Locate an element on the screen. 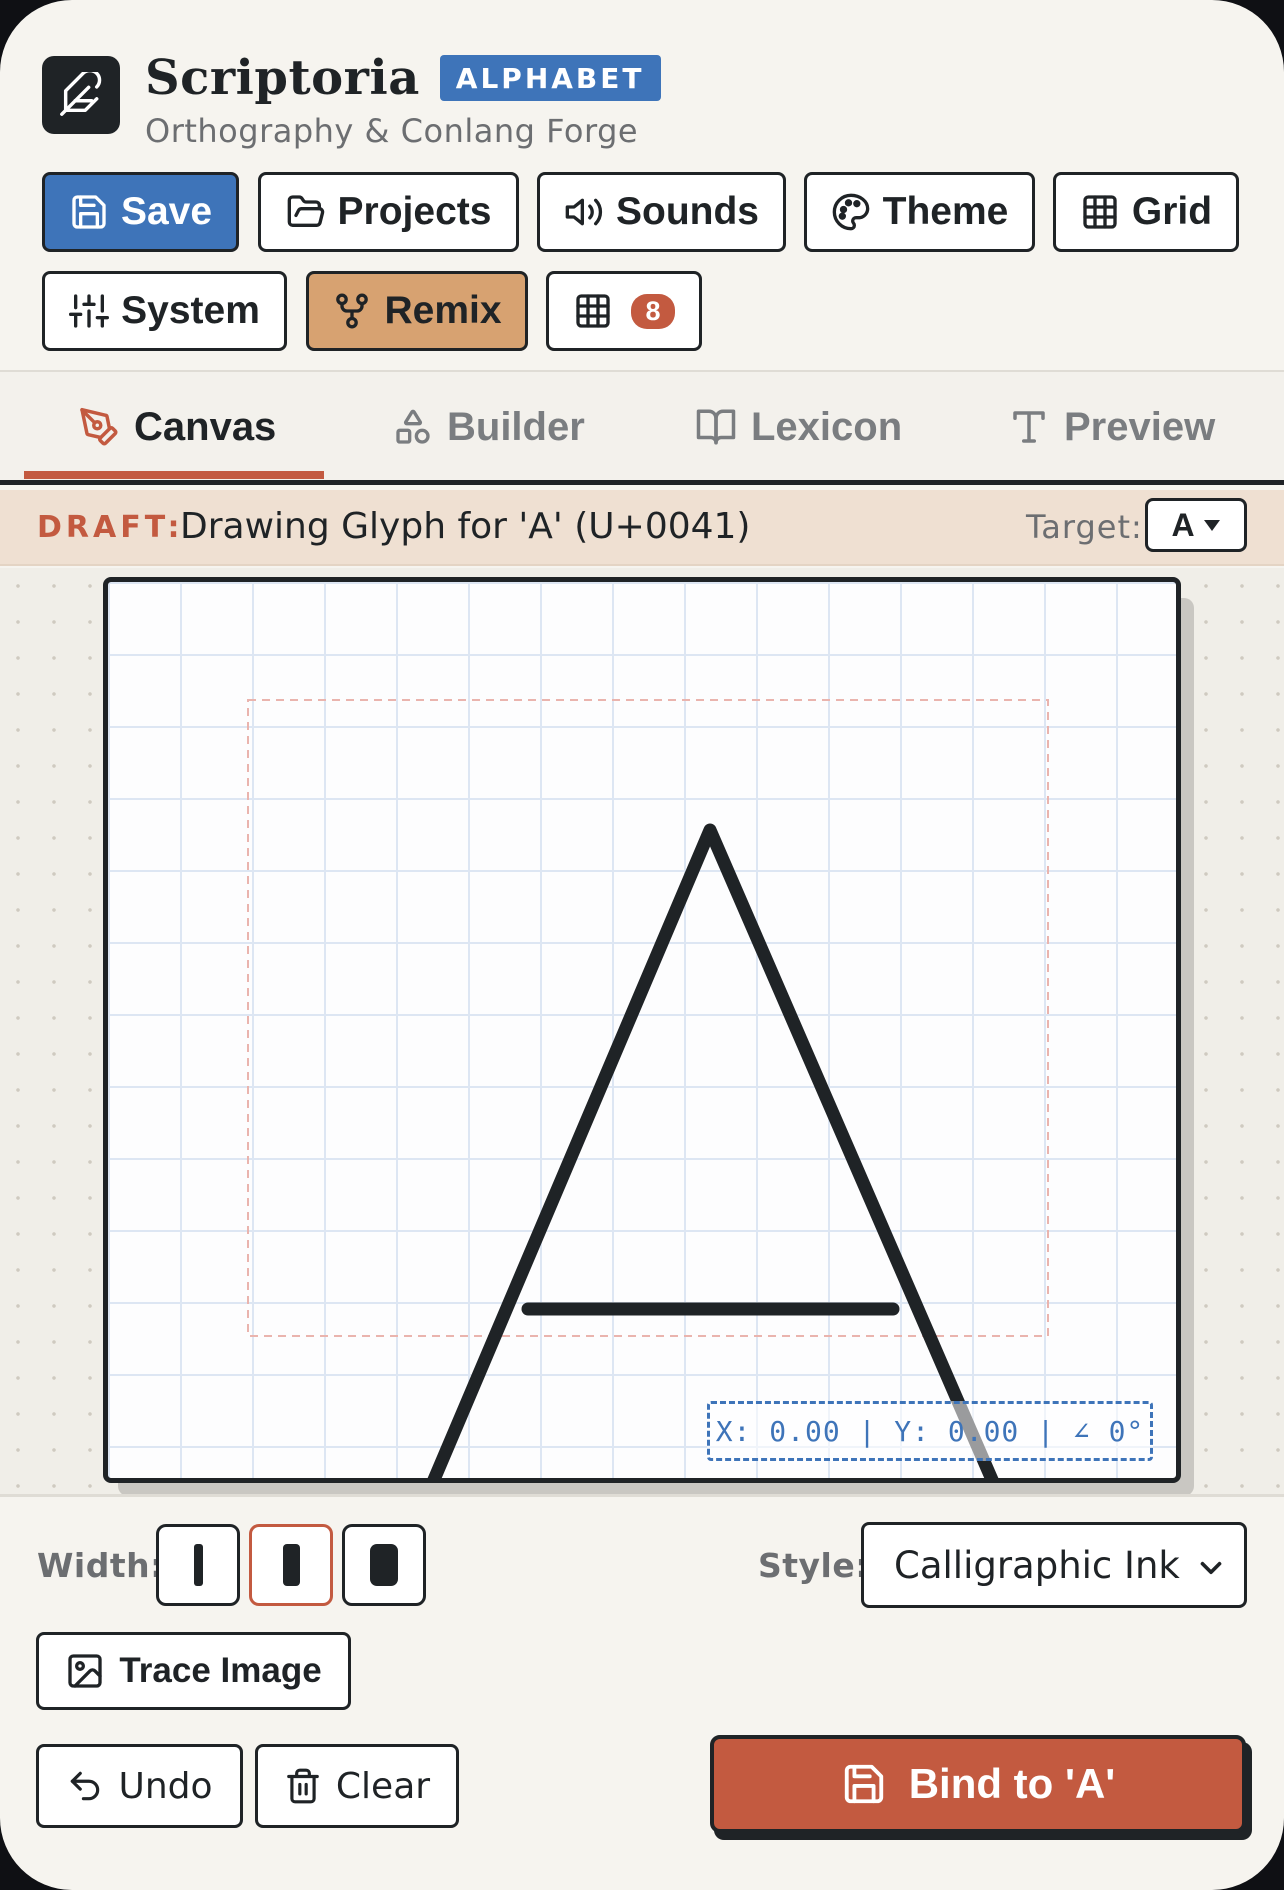 The height and width of the screenshot is (1890, 1284). undo-icon is located at coordinates (85, 1786).